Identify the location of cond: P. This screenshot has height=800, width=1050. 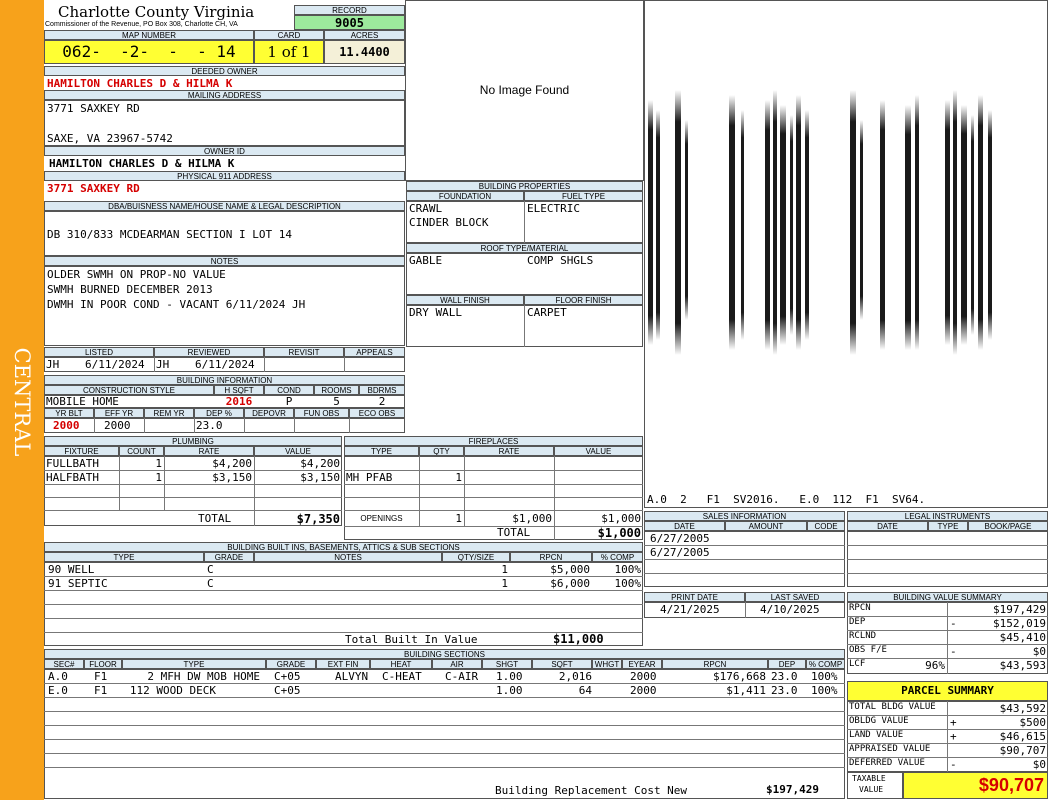
(289, 401).